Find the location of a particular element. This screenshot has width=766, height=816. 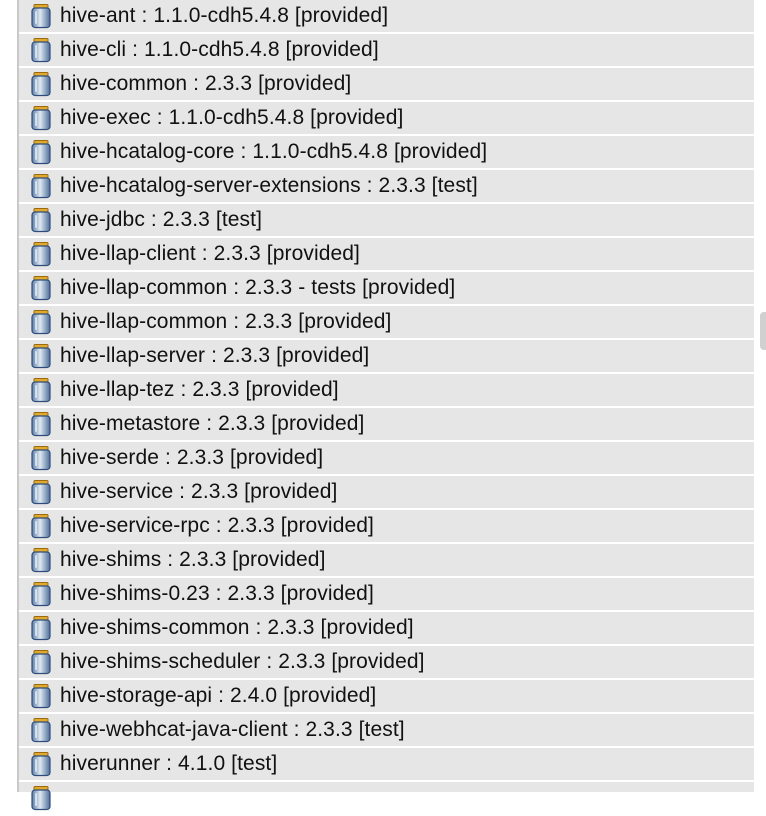

dependency-label: hive-llap-server : 2.3.3 [provided] is located at coordinates (215, 355).